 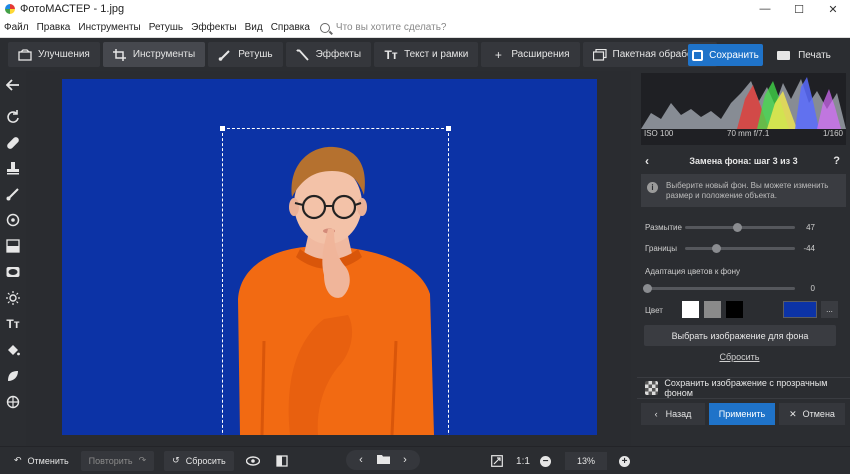 I want to click on search-icon, so click(x=324, y=27).